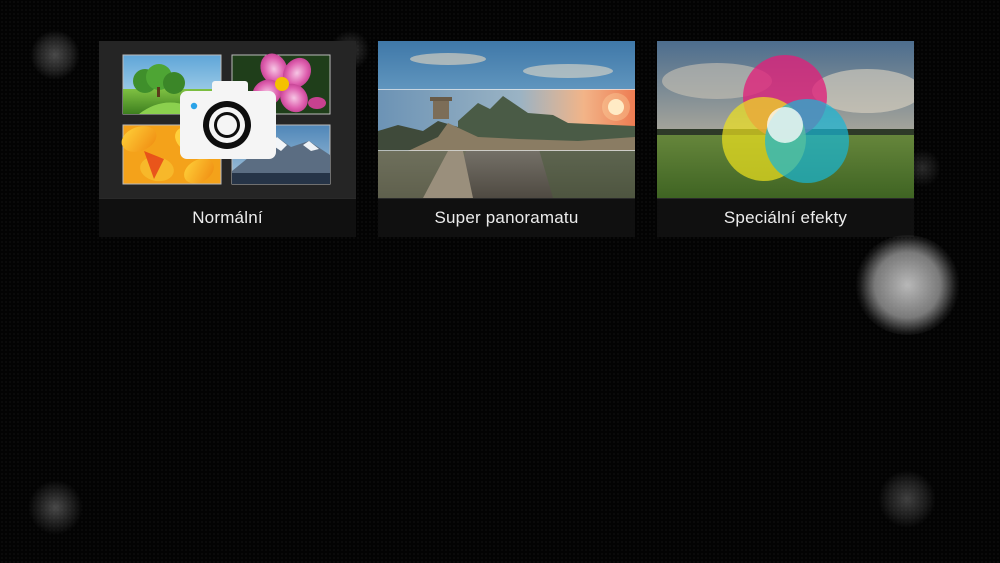 The width and height of the screenshot is (1000, 563). I want to click on mode-label-bar: Super panoramatu, so click(506, 217).